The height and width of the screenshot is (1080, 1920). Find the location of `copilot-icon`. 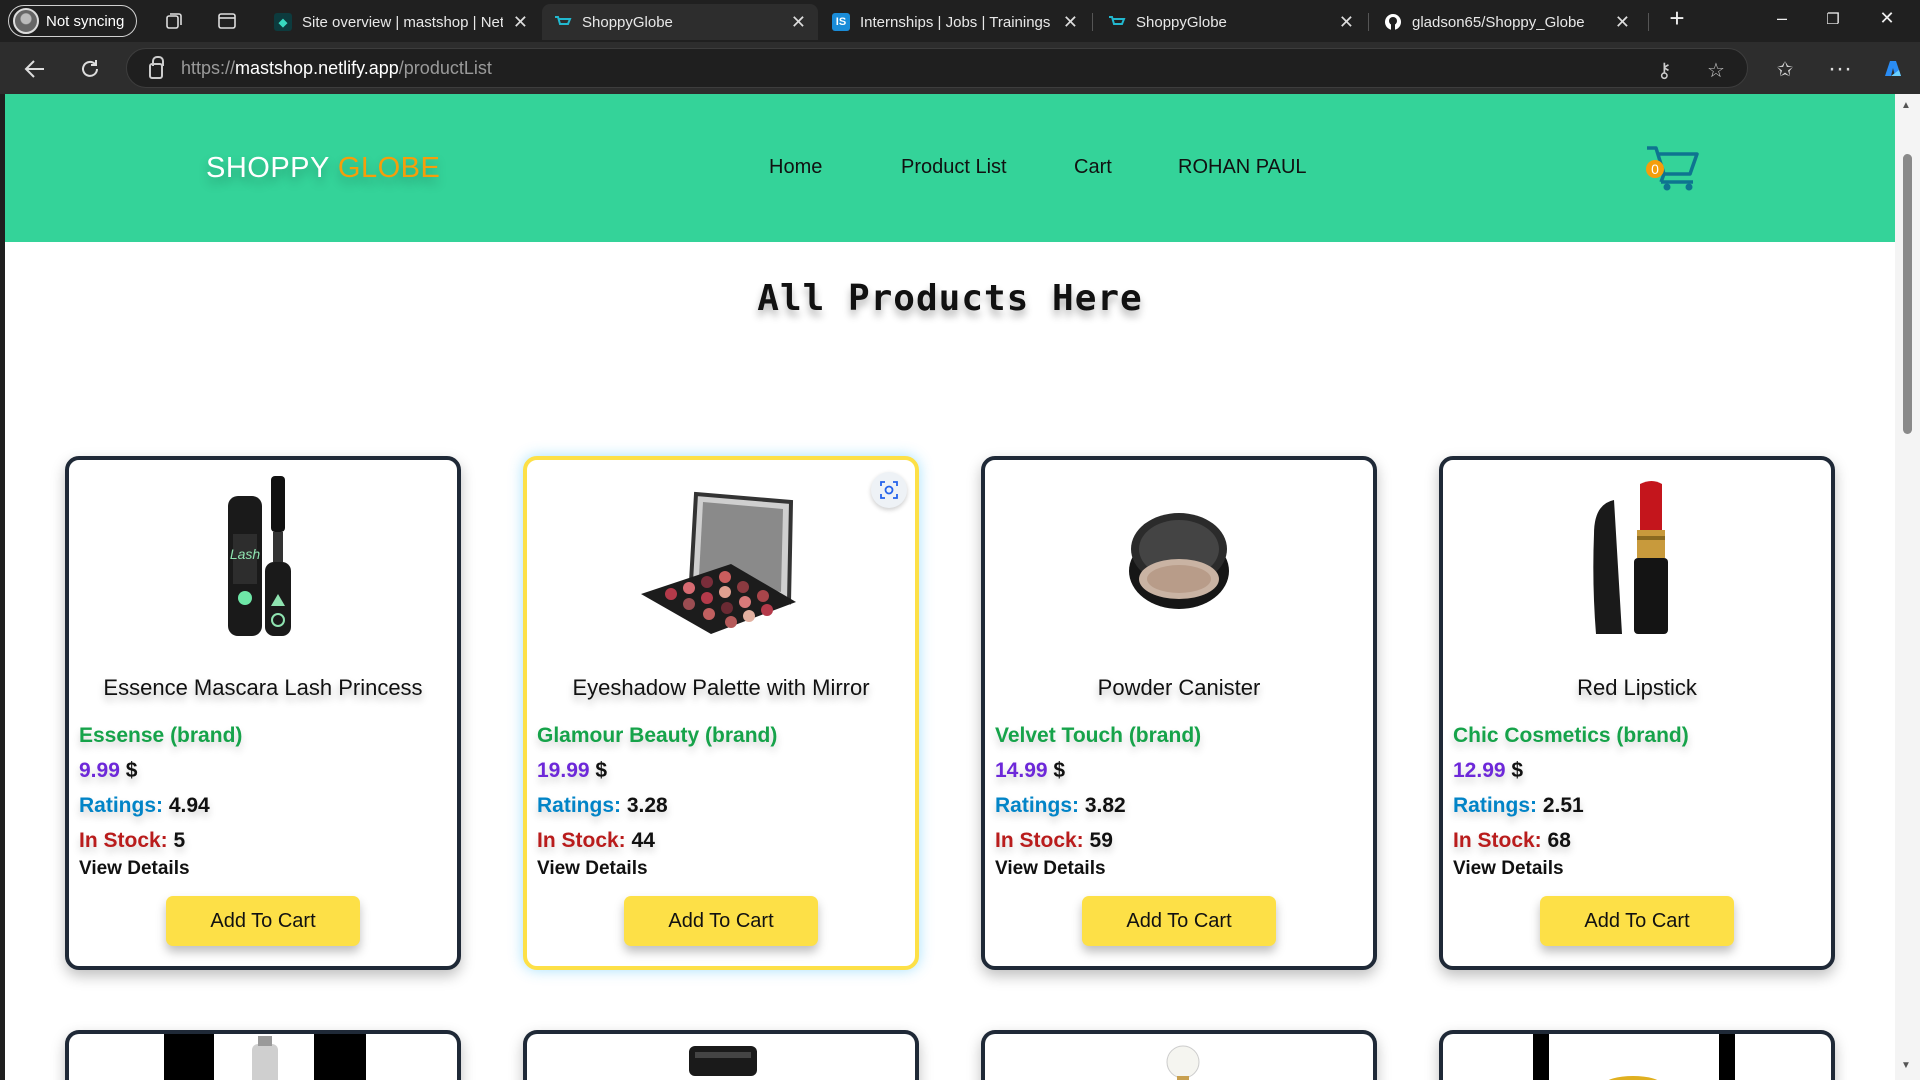

copilot-icon is located at coordinates (1893, 69).